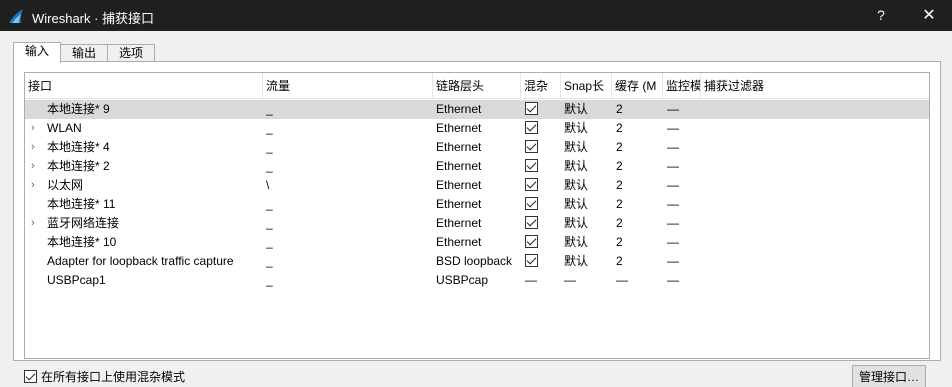 Image resolution: width=952 pixels, height=387 pixels. I want to click on column-header-snaplen: Snap长, so click(586, 86).